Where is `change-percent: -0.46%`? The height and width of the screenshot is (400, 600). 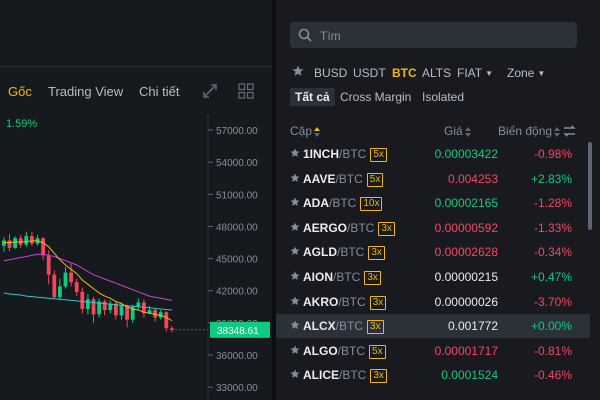
change-percent: -0.46% is located at coordinates (552, 375).